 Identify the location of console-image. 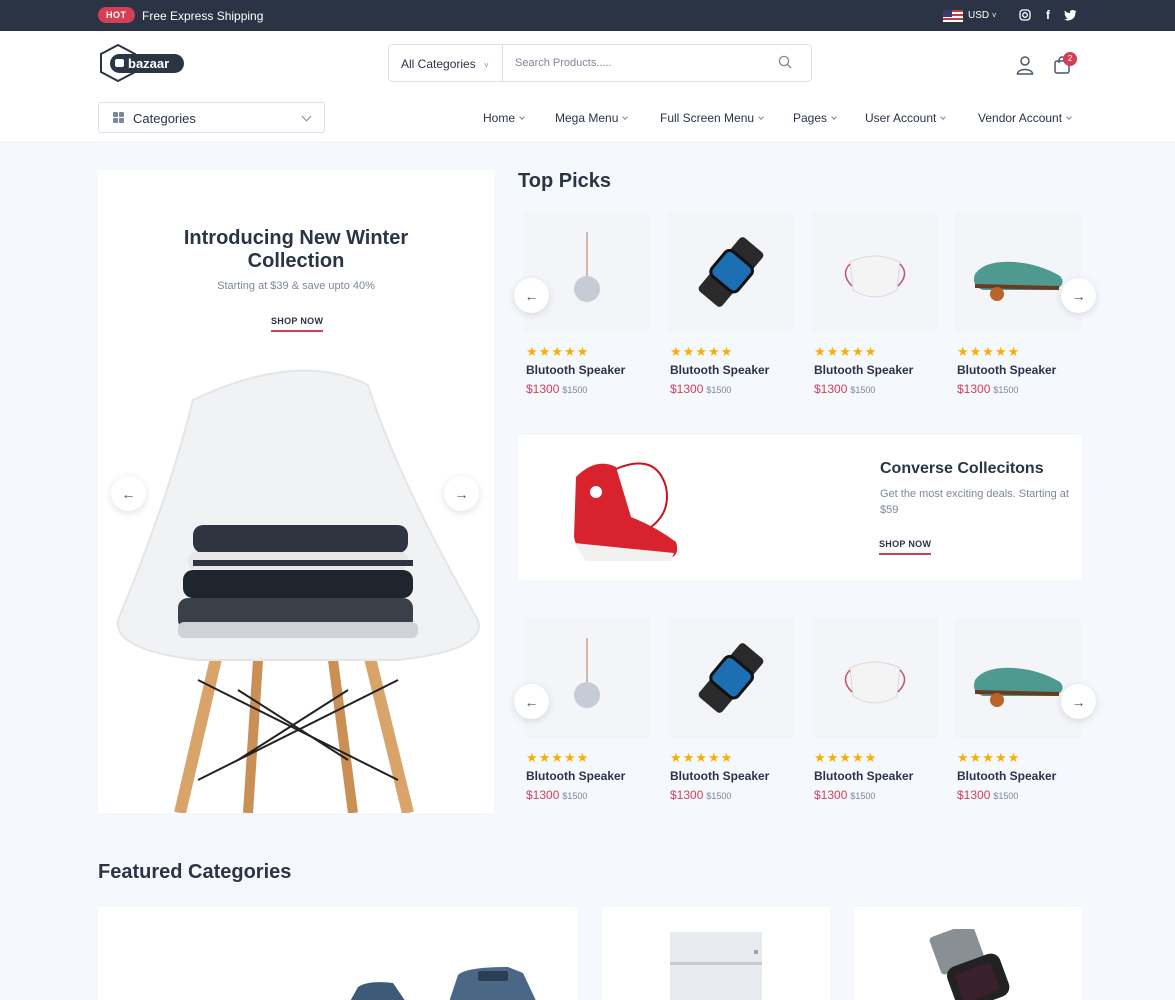
(716, 966).